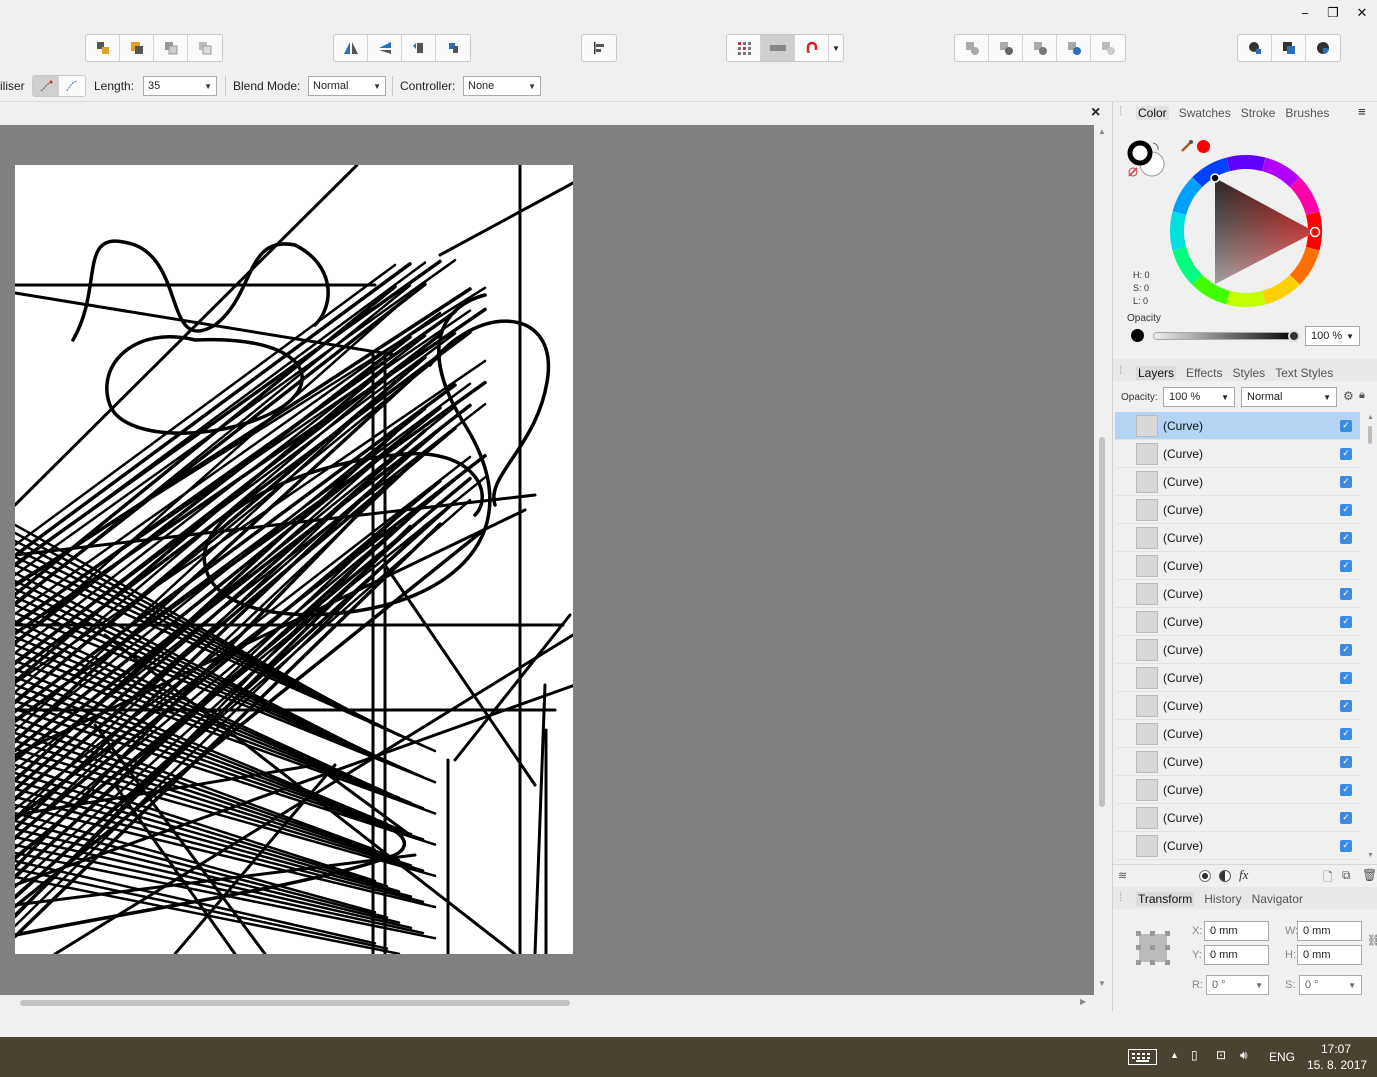 This screenshot has height=1077, width=1377. I want to click on volume-icon: 🔊︎, so click(1244, 1055).